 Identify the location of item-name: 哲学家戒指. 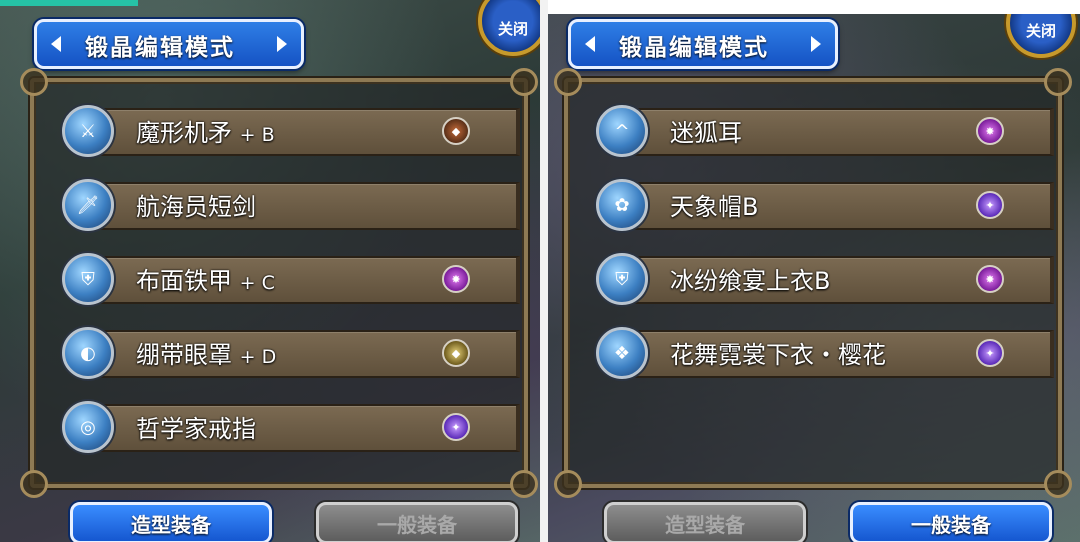
(196, 429).